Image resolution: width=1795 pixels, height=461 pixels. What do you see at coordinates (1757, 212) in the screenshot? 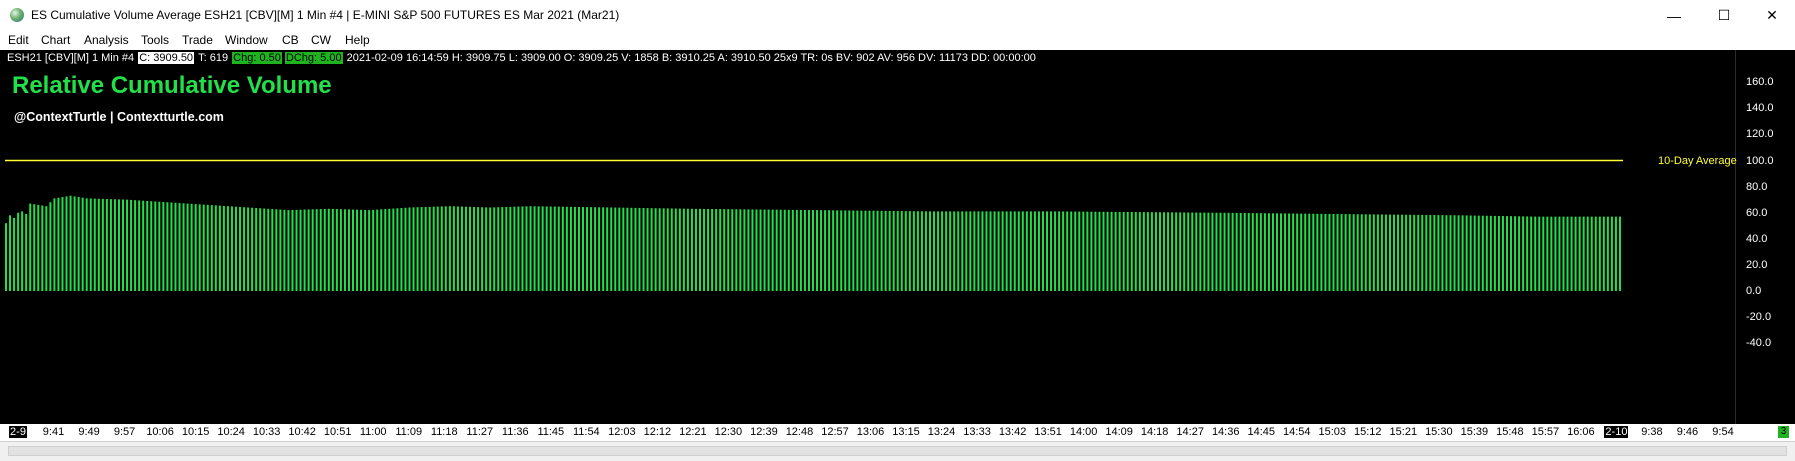
I see `y-tick-label: 60.0` at bounding box center [1757, 212].